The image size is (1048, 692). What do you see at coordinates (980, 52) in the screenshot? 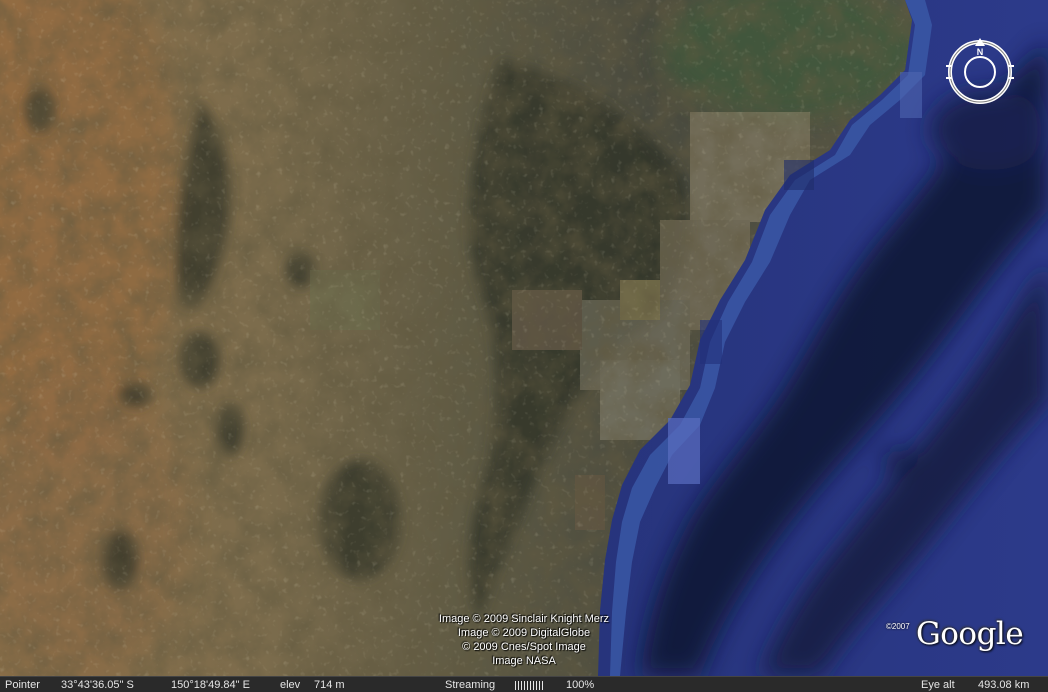
I see `compass-north-label: N` at bounding box center [980, 52].